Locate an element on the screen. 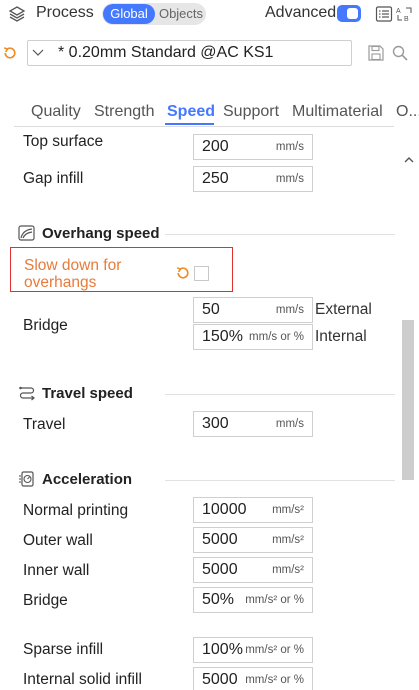 The image size is (419, 690). accel-internal-solid-infill-label: Internal solid infill is located at coordinates (82, 679).